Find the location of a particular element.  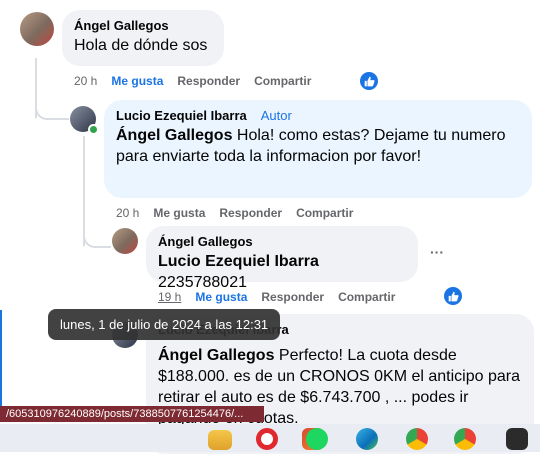

app-icon is located at coordinates (517, 439).